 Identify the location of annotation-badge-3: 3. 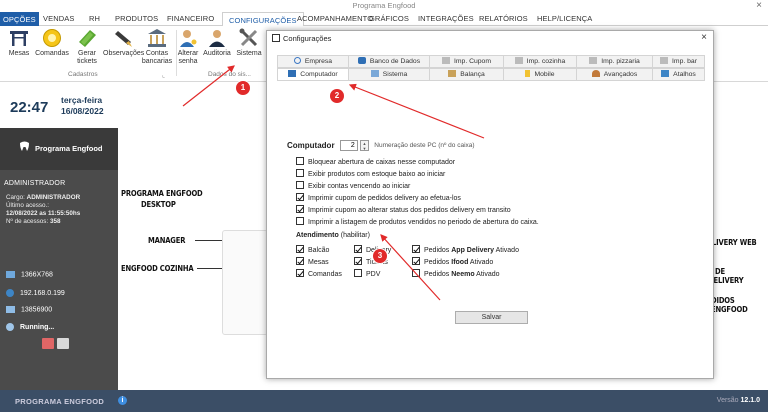
(380, 256).